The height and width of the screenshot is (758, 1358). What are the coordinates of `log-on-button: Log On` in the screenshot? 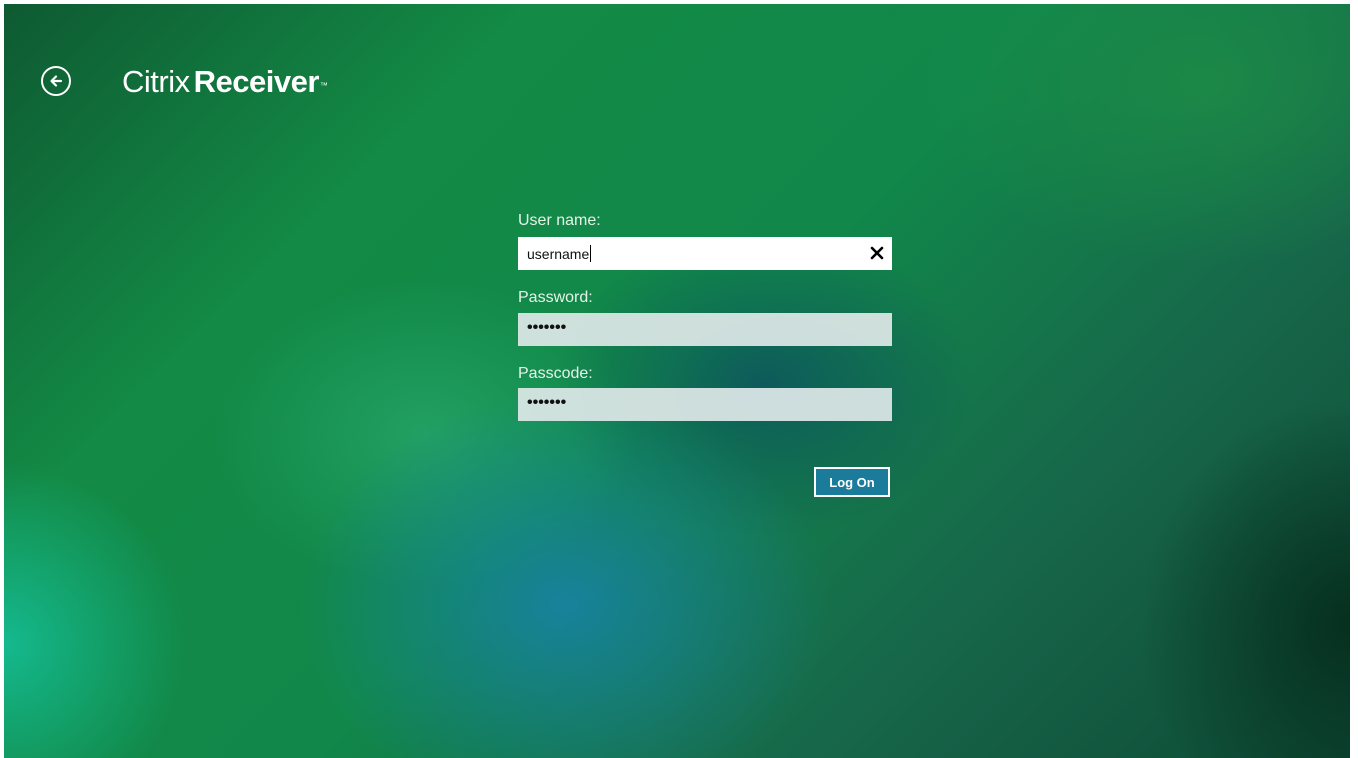 It's located at (852, 482).